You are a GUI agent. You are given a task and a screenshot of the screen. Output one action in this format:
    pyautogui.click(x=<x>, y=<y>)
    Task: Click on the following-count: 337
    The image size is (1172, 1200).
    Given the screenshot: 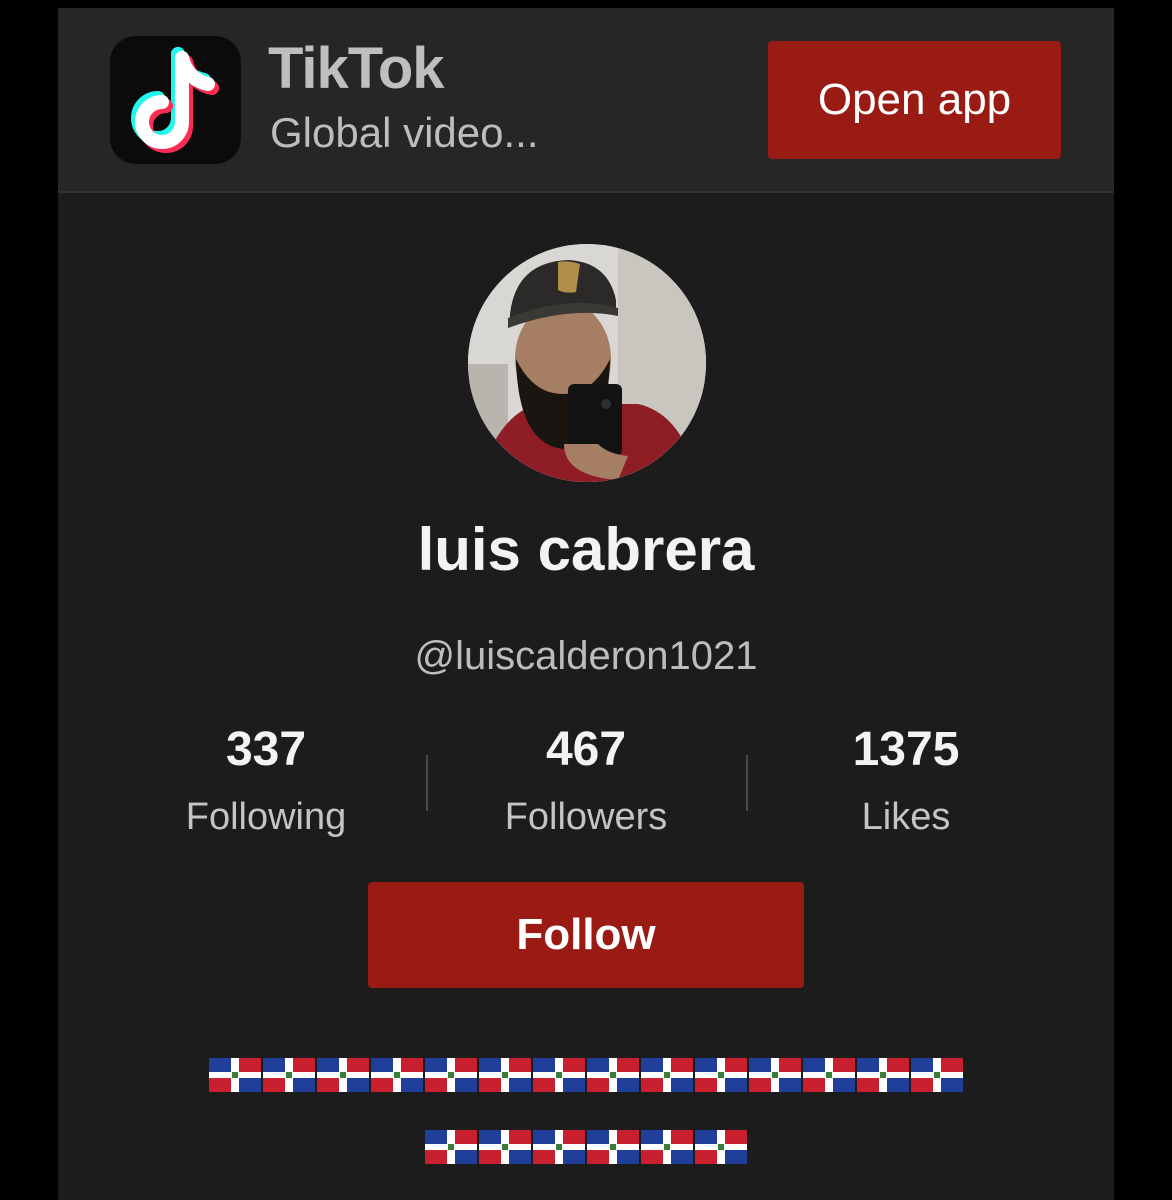 What is the action you would take?
    pyautogui.click(x=266, y=749)
    